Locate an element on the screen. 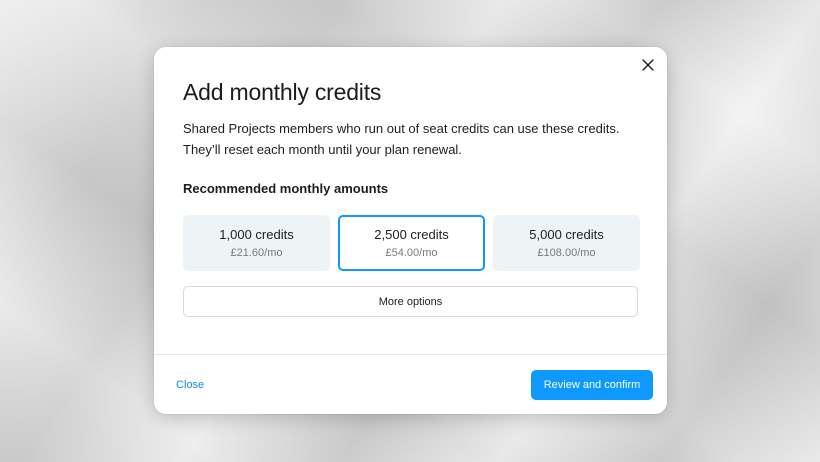 The height and width of the screenshot is (462, 820). close-icon is located at coordinates (648, 65).